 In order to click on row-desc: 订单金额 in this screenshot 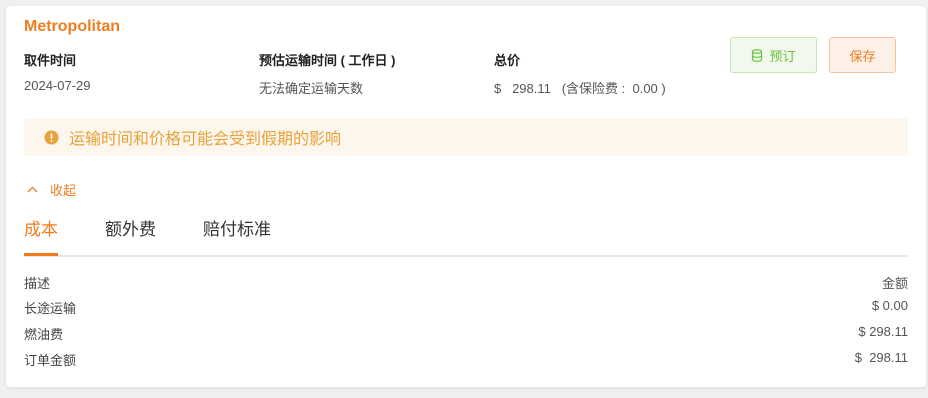, I will do `click(50, 360)`.